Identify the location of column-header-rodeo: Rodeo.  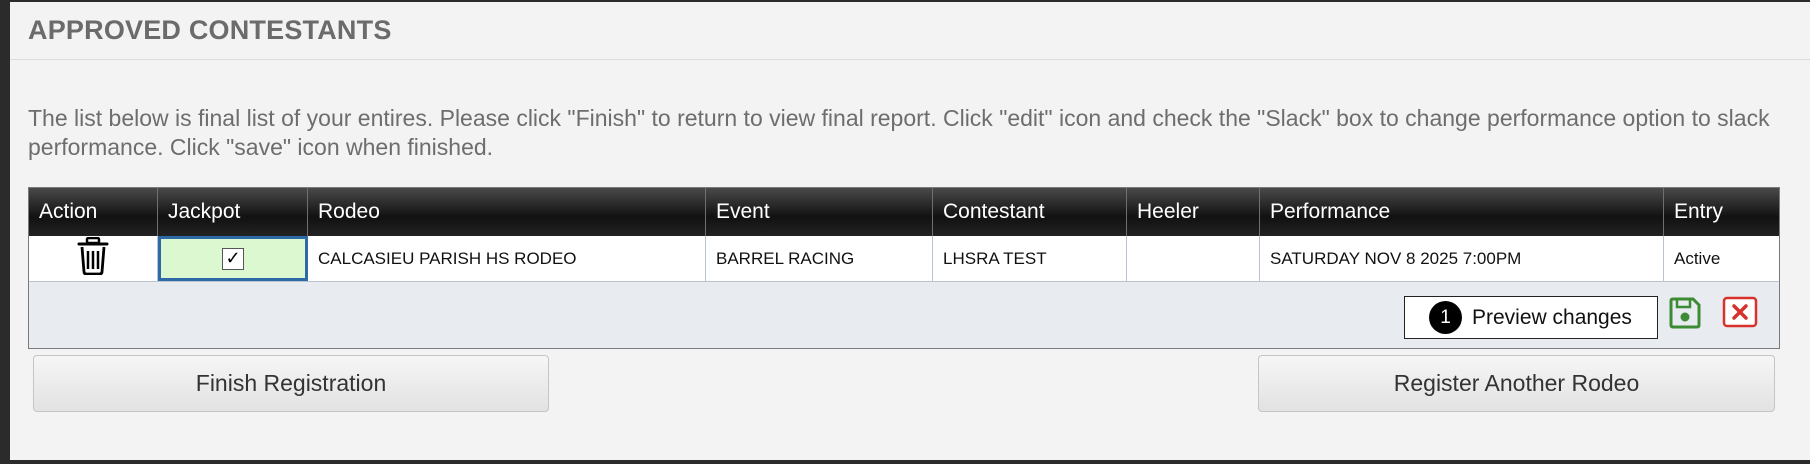
(507, 212).